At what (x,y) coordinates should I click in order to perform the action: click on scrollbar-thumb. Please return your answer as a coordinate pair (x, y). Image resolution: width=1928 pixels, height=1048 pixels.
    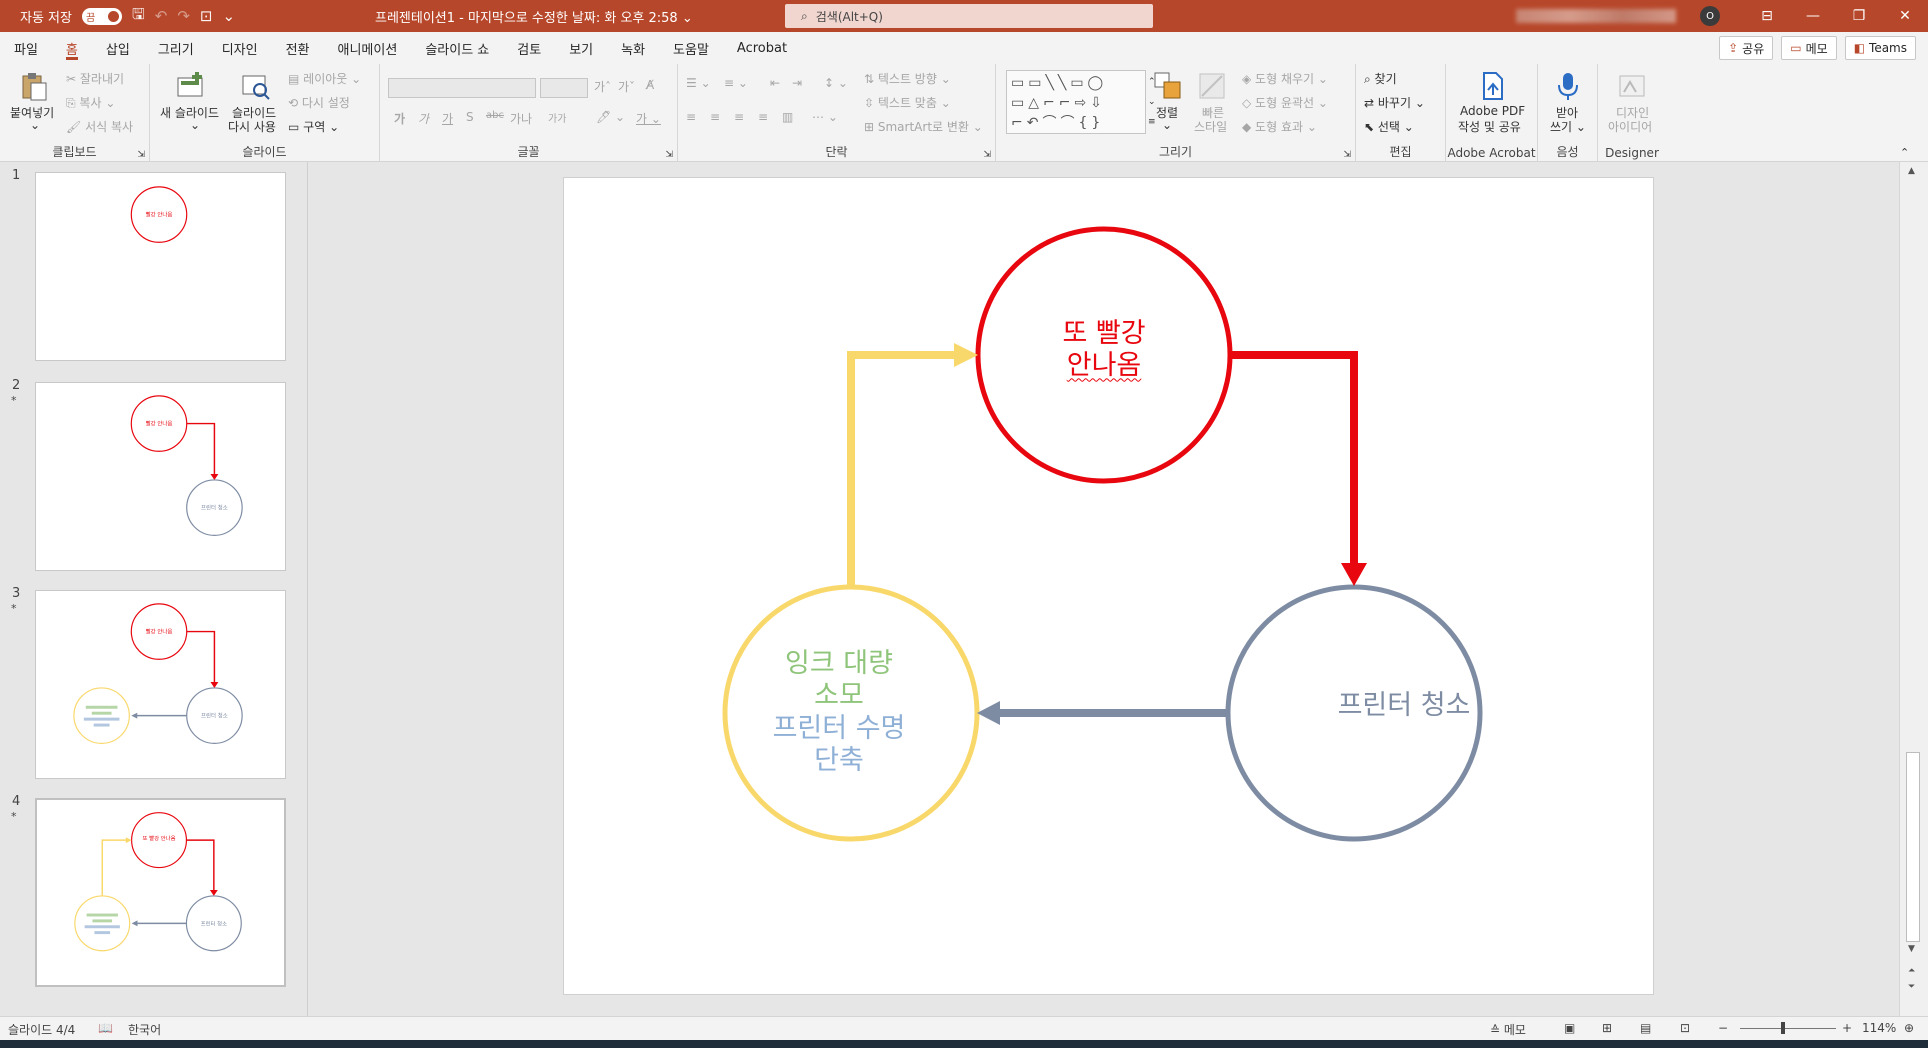
    Looking at the image, I should click on (1913, 847).